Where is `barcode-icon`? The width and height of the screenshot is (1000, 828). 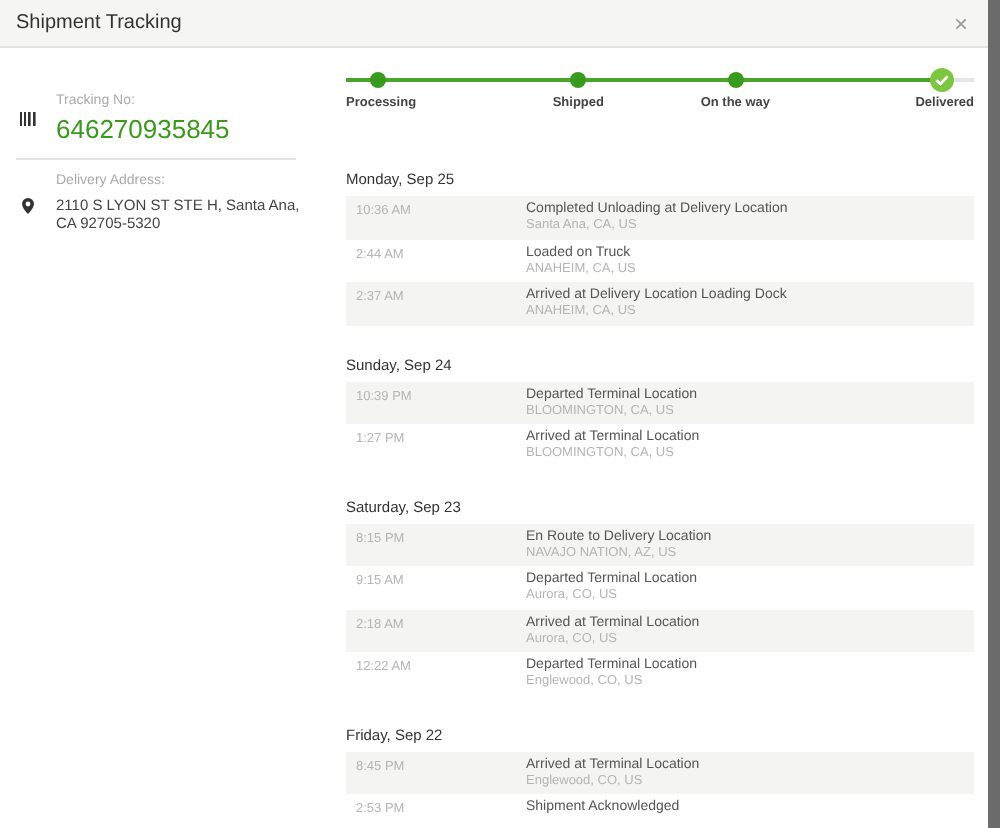 barcode-icon is located at coordinates (28, 119).